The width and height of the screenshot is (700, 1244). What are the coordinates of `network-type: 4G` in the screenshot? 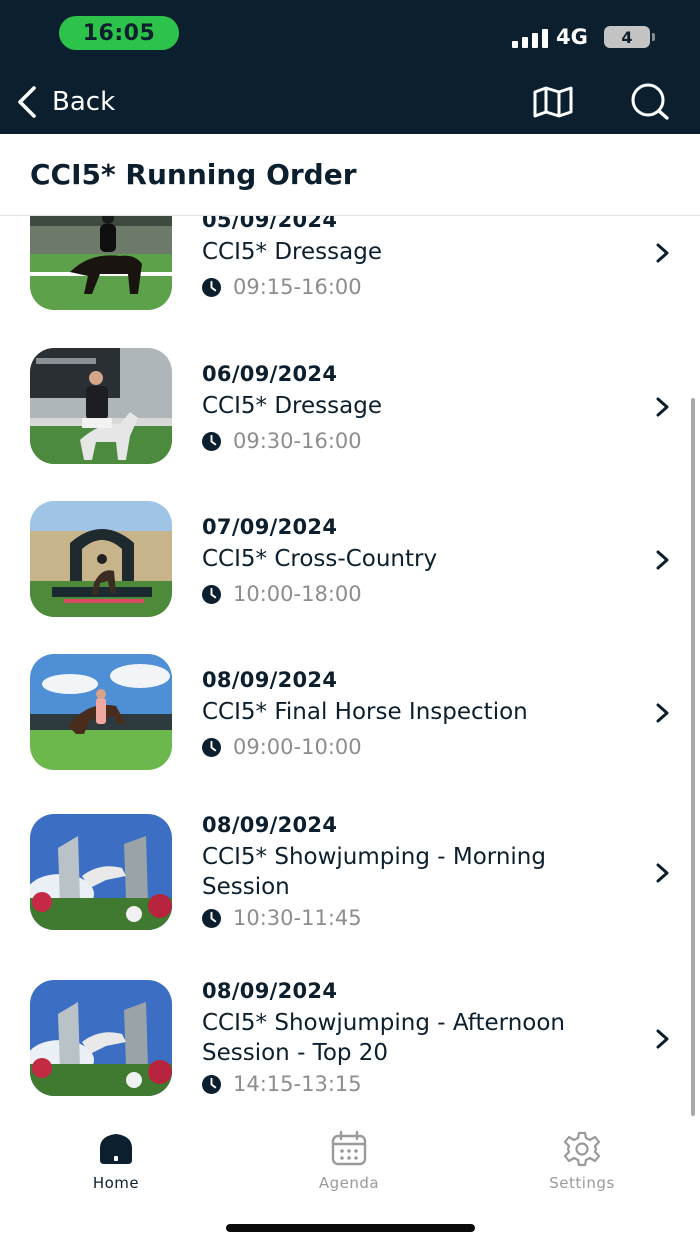 It's located at (572, 37).